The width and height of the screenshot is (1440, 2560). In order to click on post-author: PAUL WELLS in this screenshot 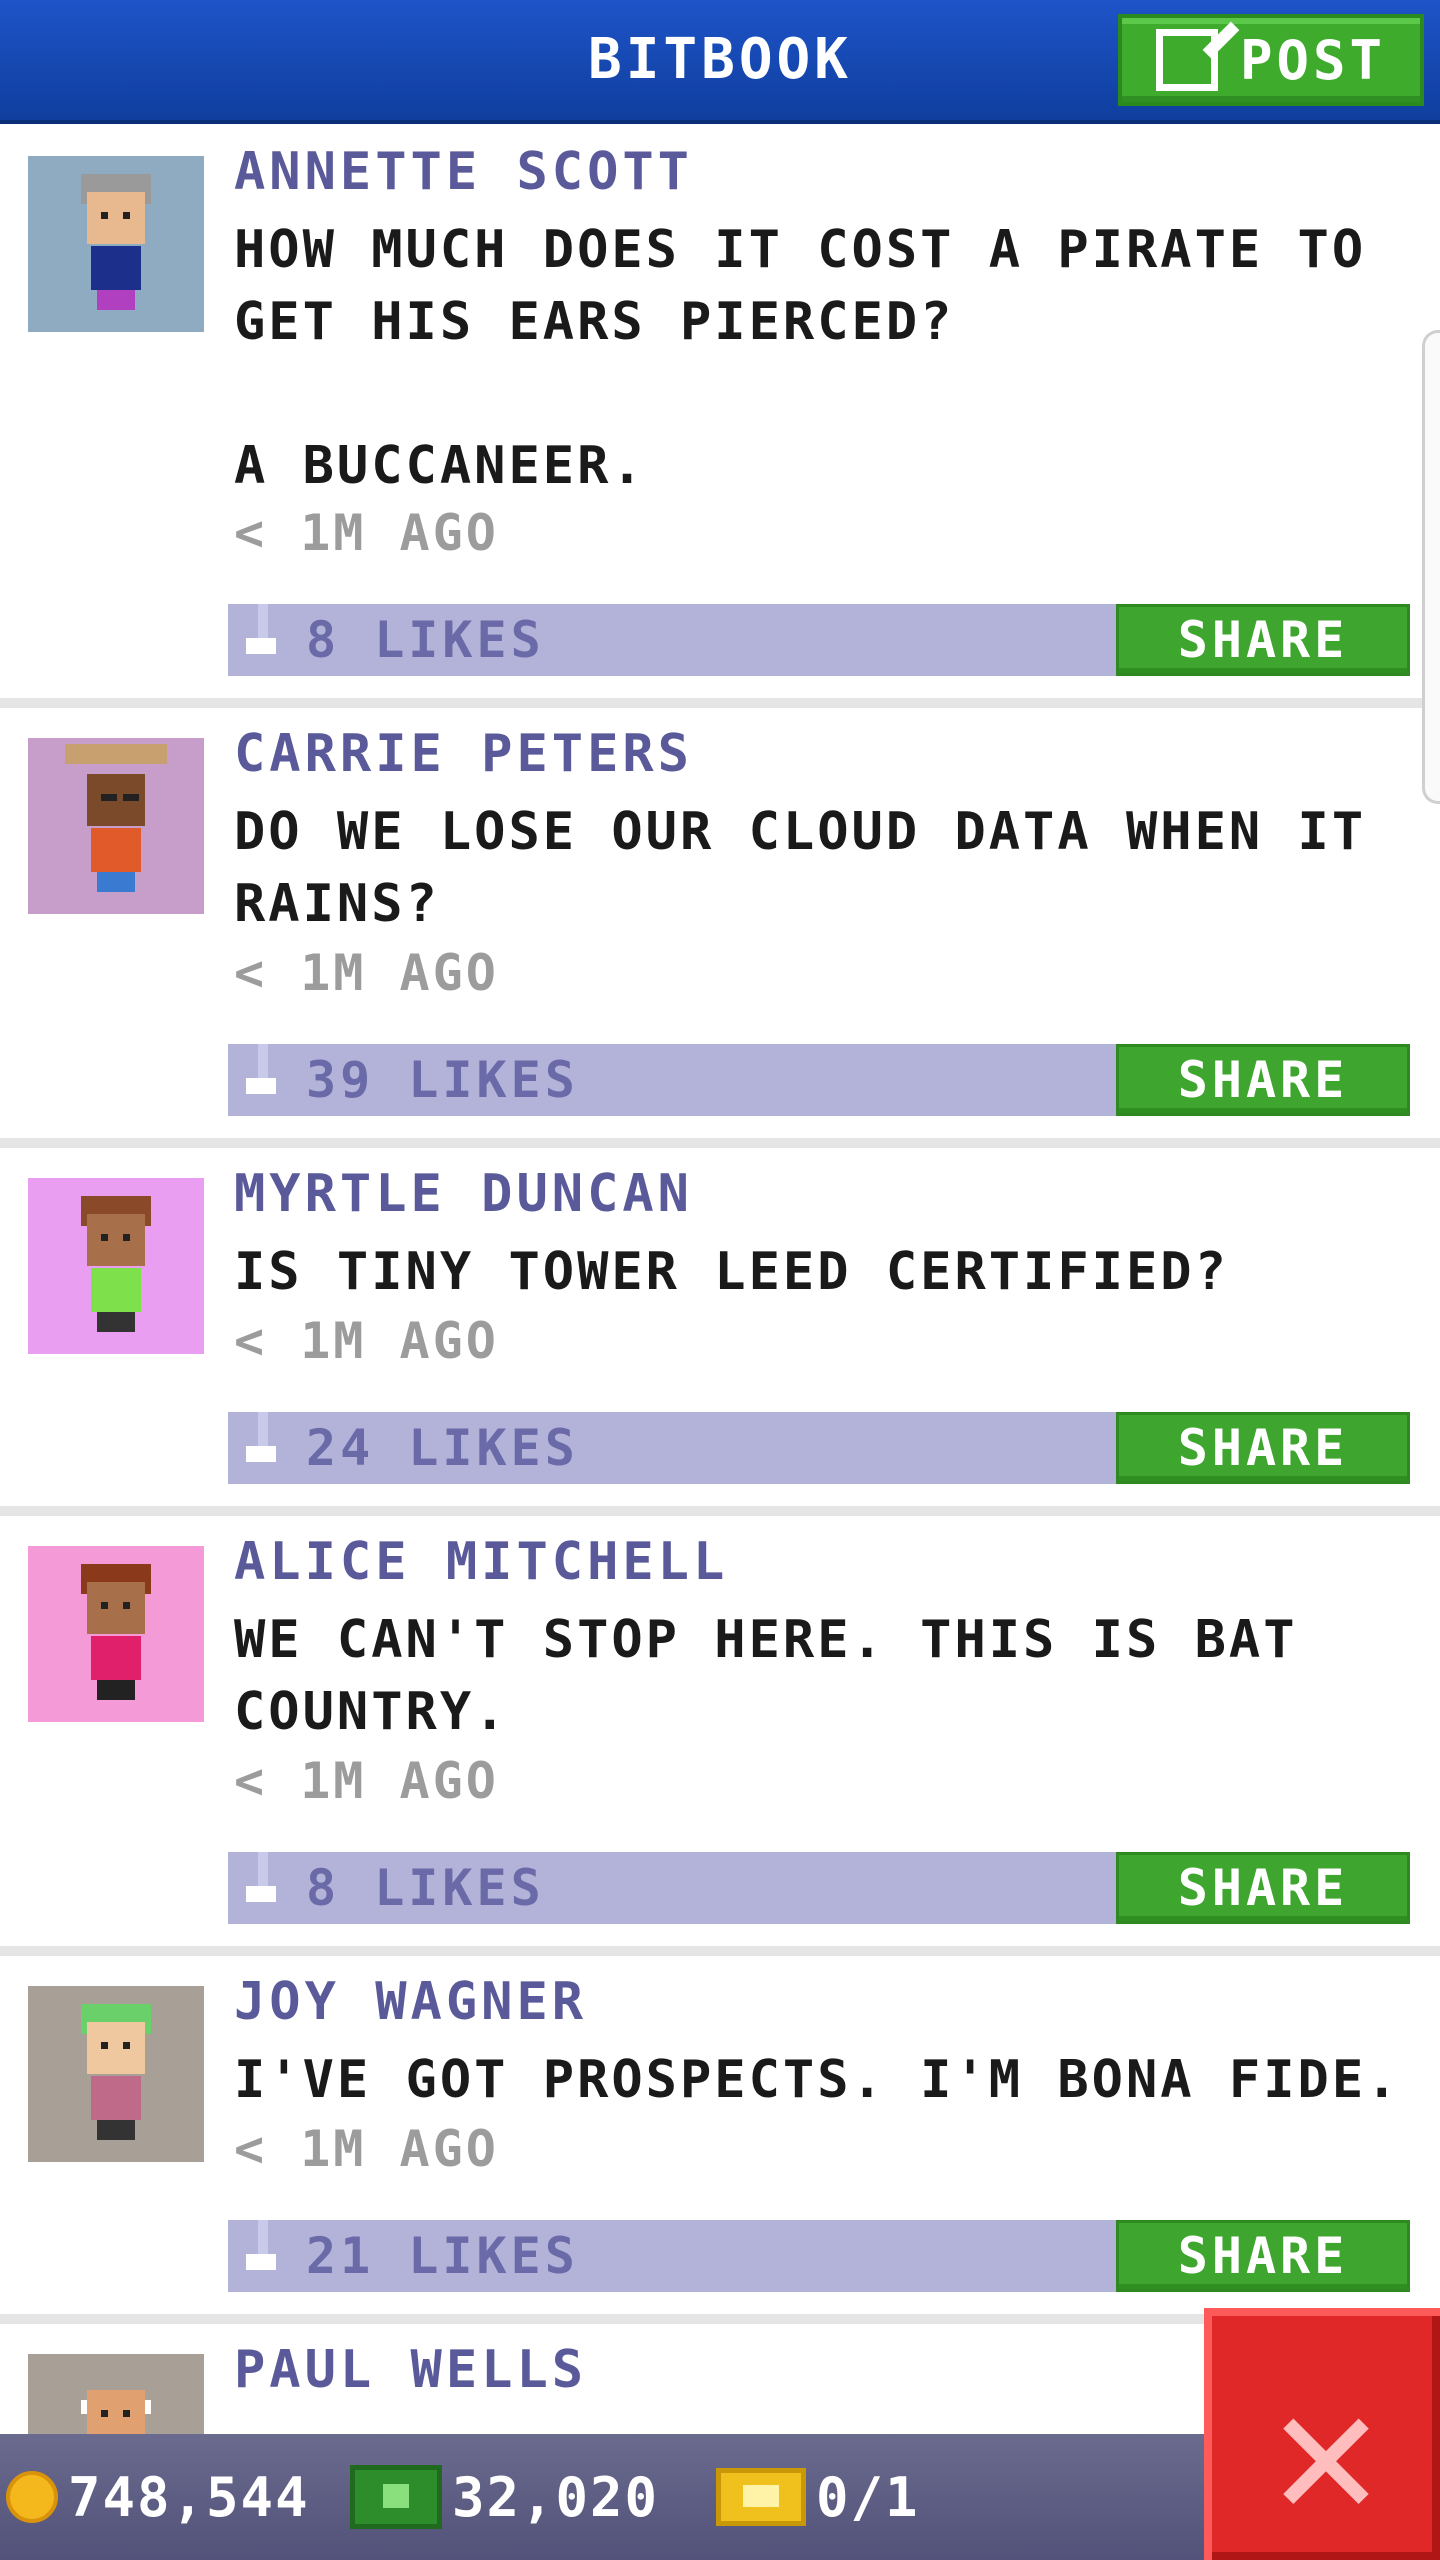, I will do `click(410, 2370)`.